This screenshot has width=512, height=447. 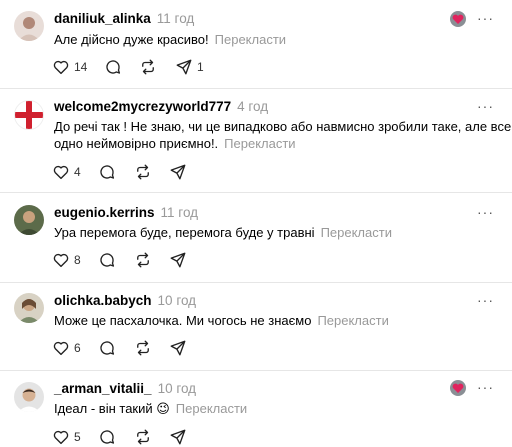 I want to click on like-button: 5, so click(x=66, y=437).